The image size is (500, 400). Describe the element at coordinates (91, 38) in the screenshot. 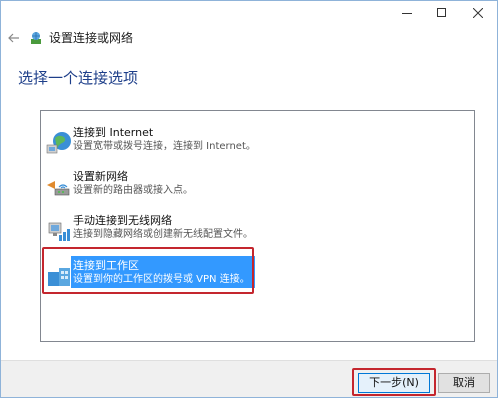

I see `window-title: 设置连接或网络` at that location.